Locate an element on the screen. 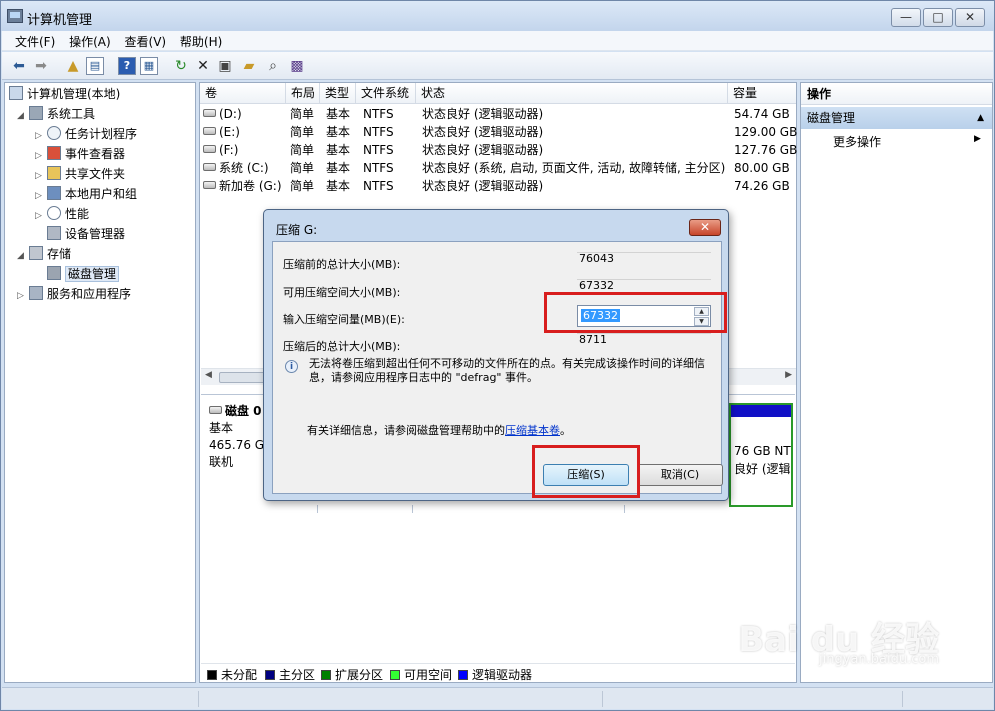  menu-view: 查看(V) is located at coordinates (148, 40).